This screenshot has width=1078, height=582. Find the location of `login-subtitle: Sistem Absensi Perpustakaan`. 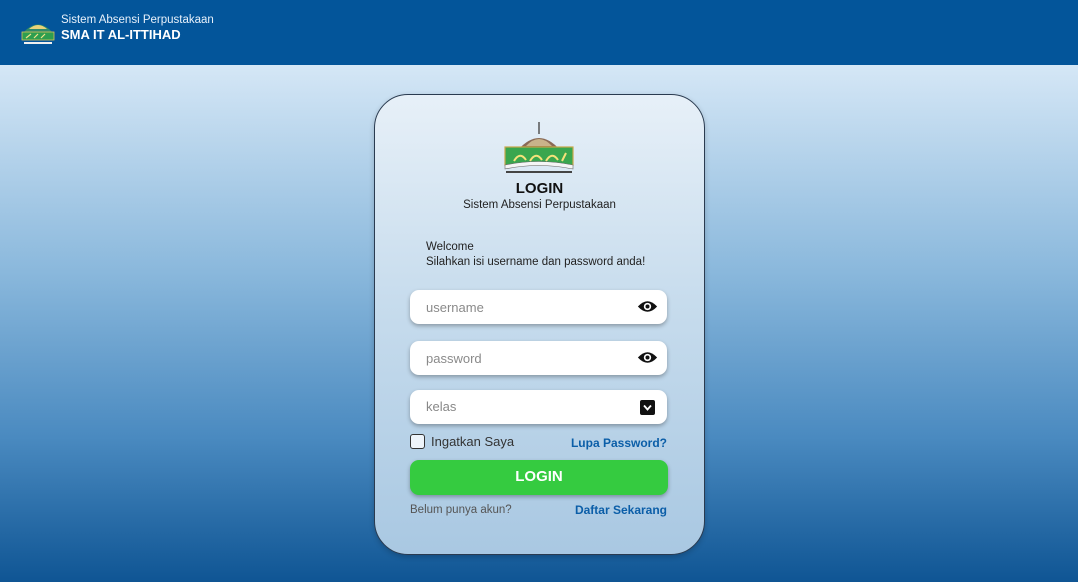

login-subtitle: Sistem Absensi Perpustakaan is located at coordinates (539, 205).